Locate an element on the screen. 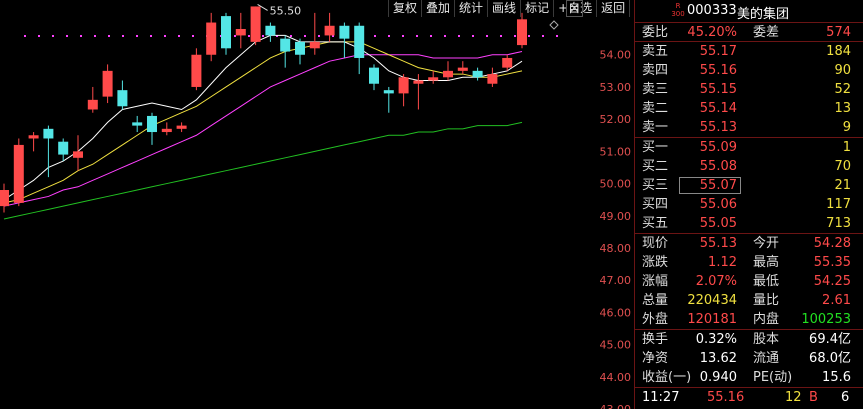 Image resolution: width=863 pixels, height=409 pixels. bid-volume: 713 is located at coordinates (838, 223).